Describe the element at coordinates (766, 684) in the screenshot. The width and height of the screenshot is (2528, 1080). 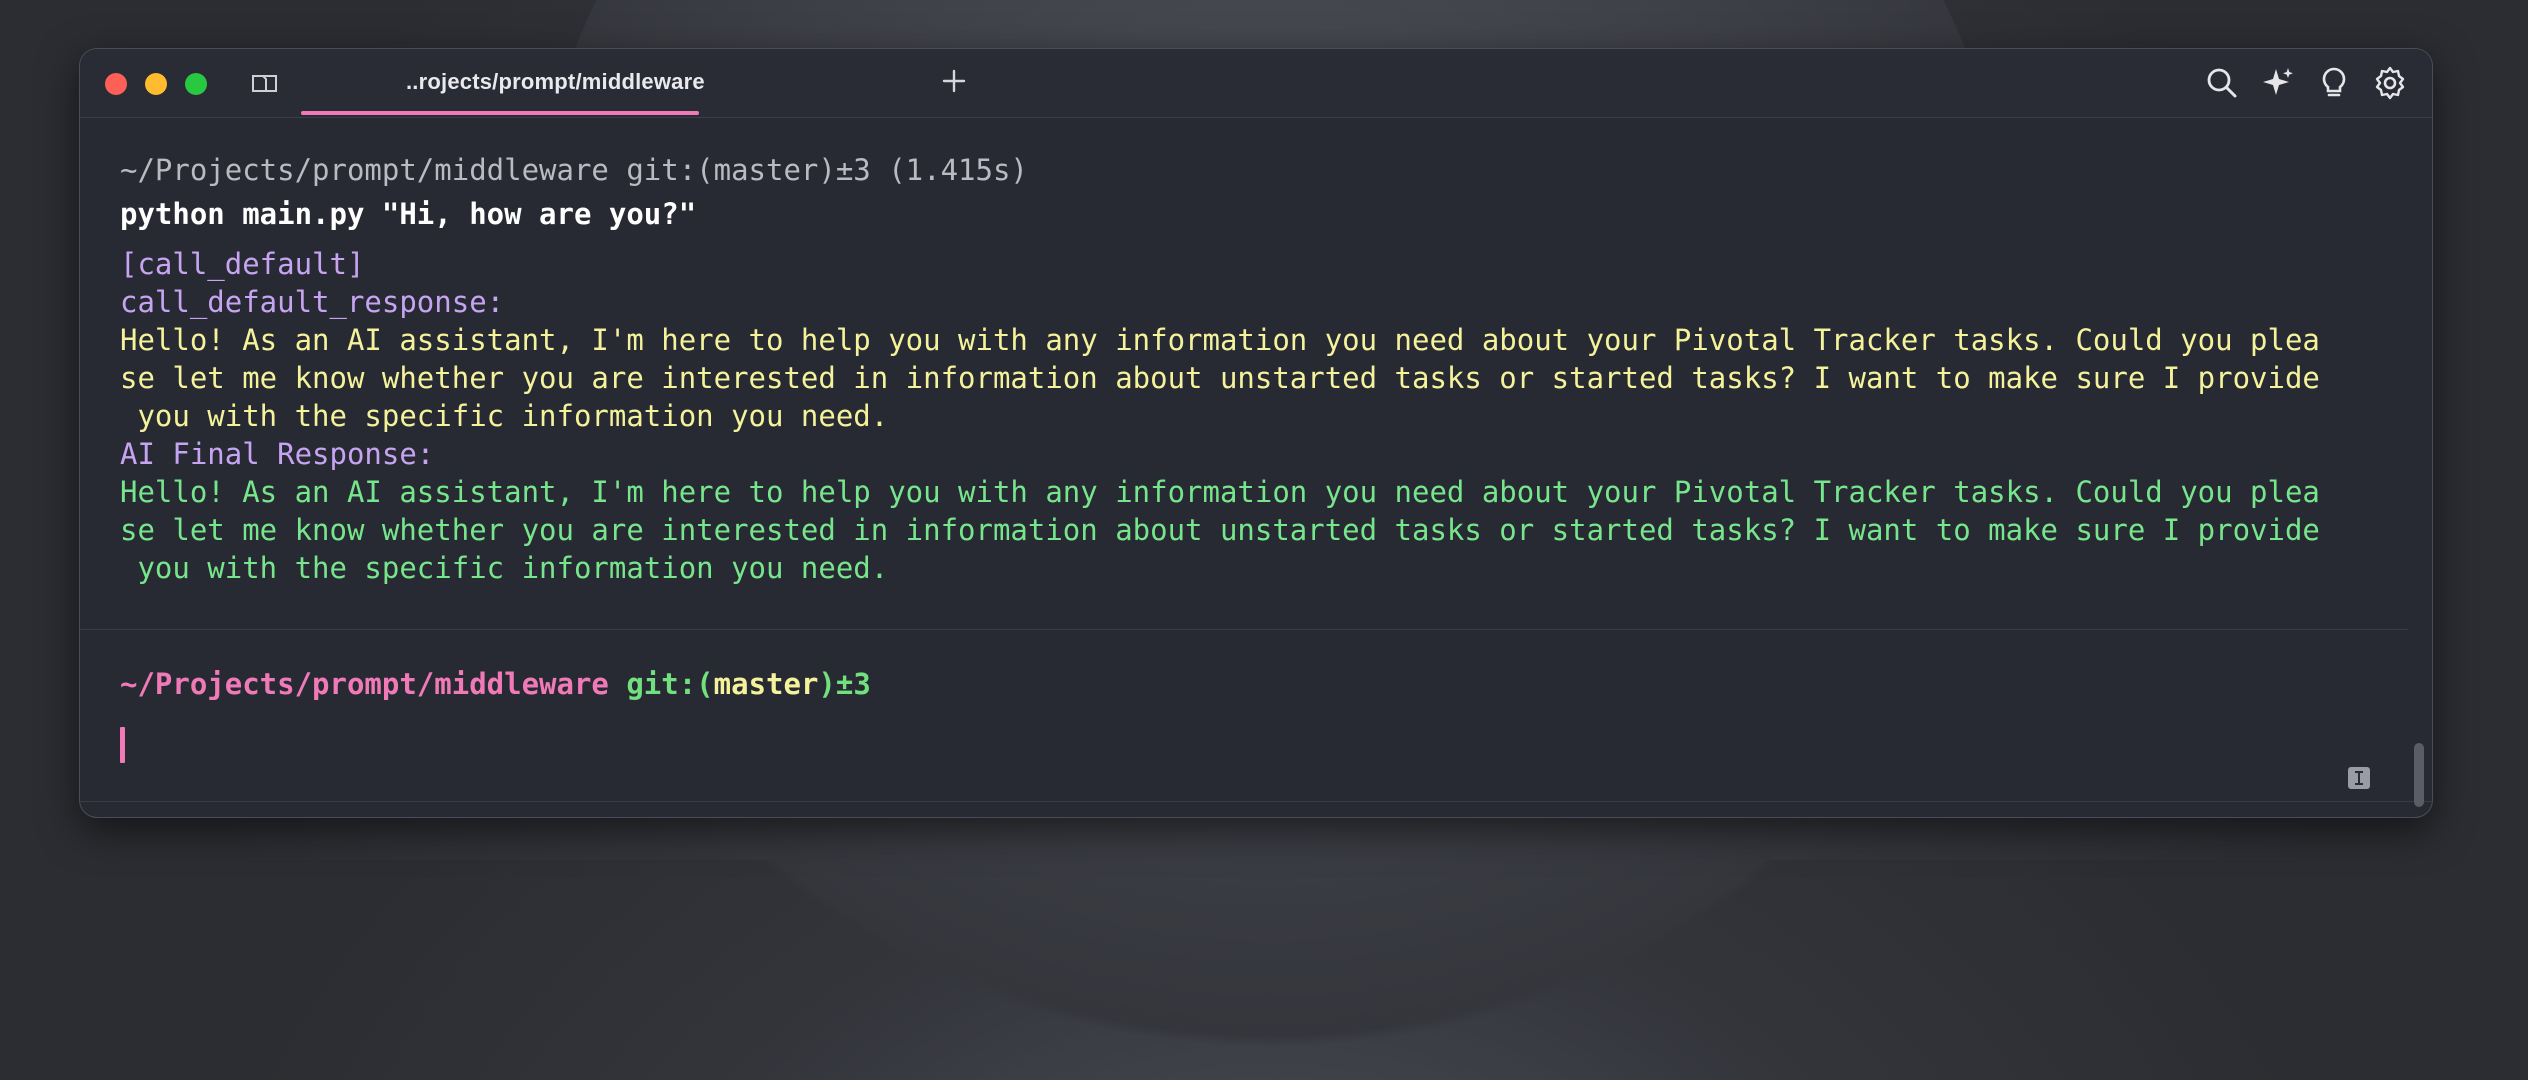
I see `prompt-branch: master` at that location.